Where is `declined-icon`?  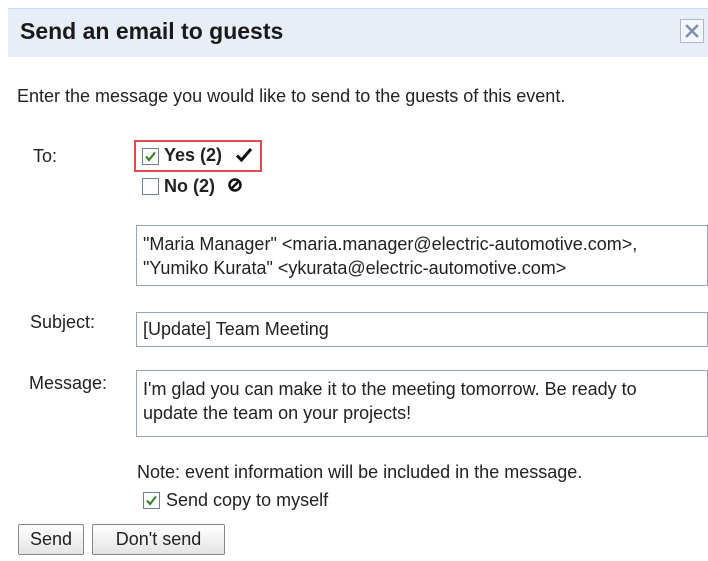
declined-icon is located at coordinates (235, 185).